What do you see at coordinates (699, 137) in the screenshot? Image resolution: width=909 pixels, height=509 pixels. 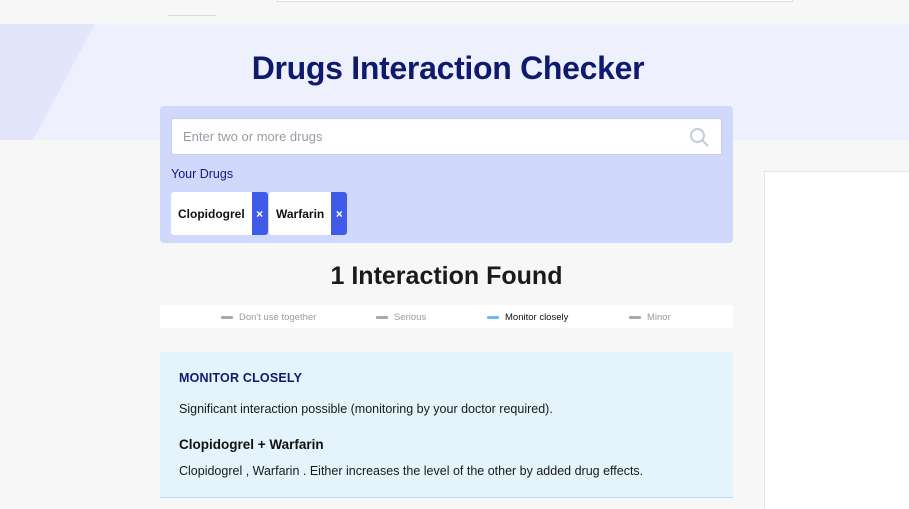 I see `search-icon` at bounding box center [699, 137].